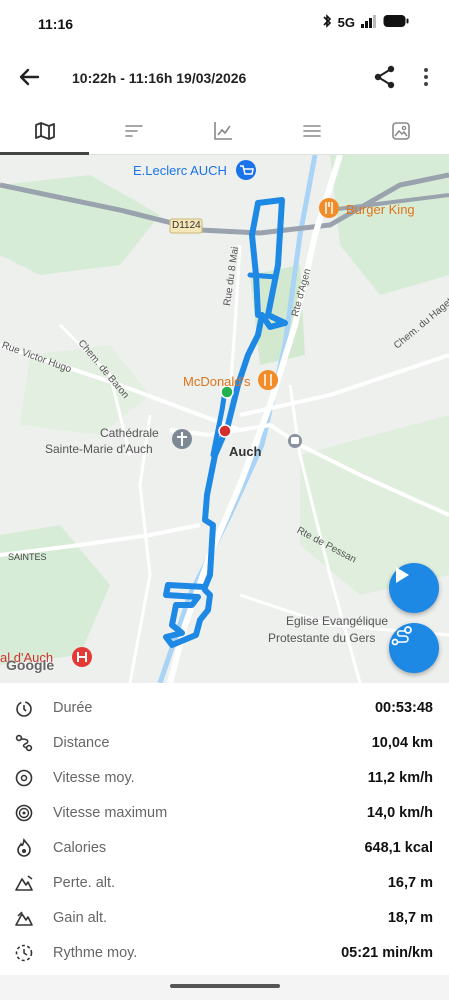 This screenshot has width=449, height=1000. Describe the element at coordinates (396, 22) in the screenshot. I see `battery-icon` at that location.